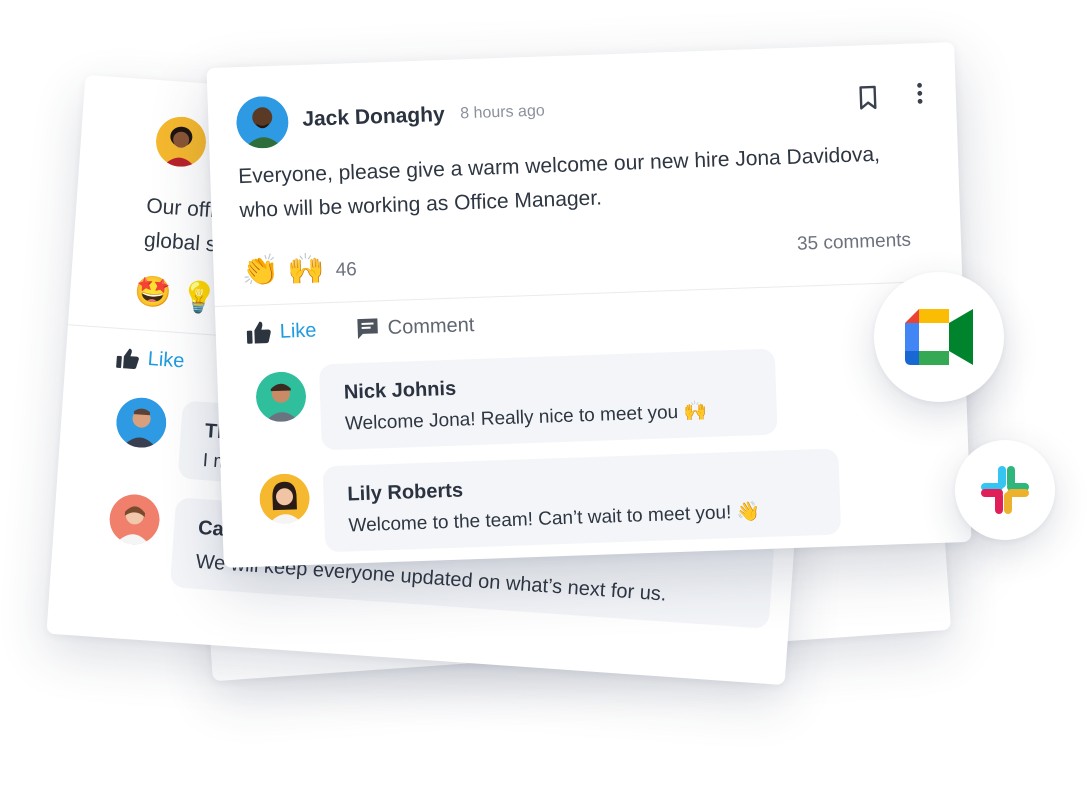 The image size is (1092, 804). I want to click on back-post-like-button: Like, so click(150, 360).